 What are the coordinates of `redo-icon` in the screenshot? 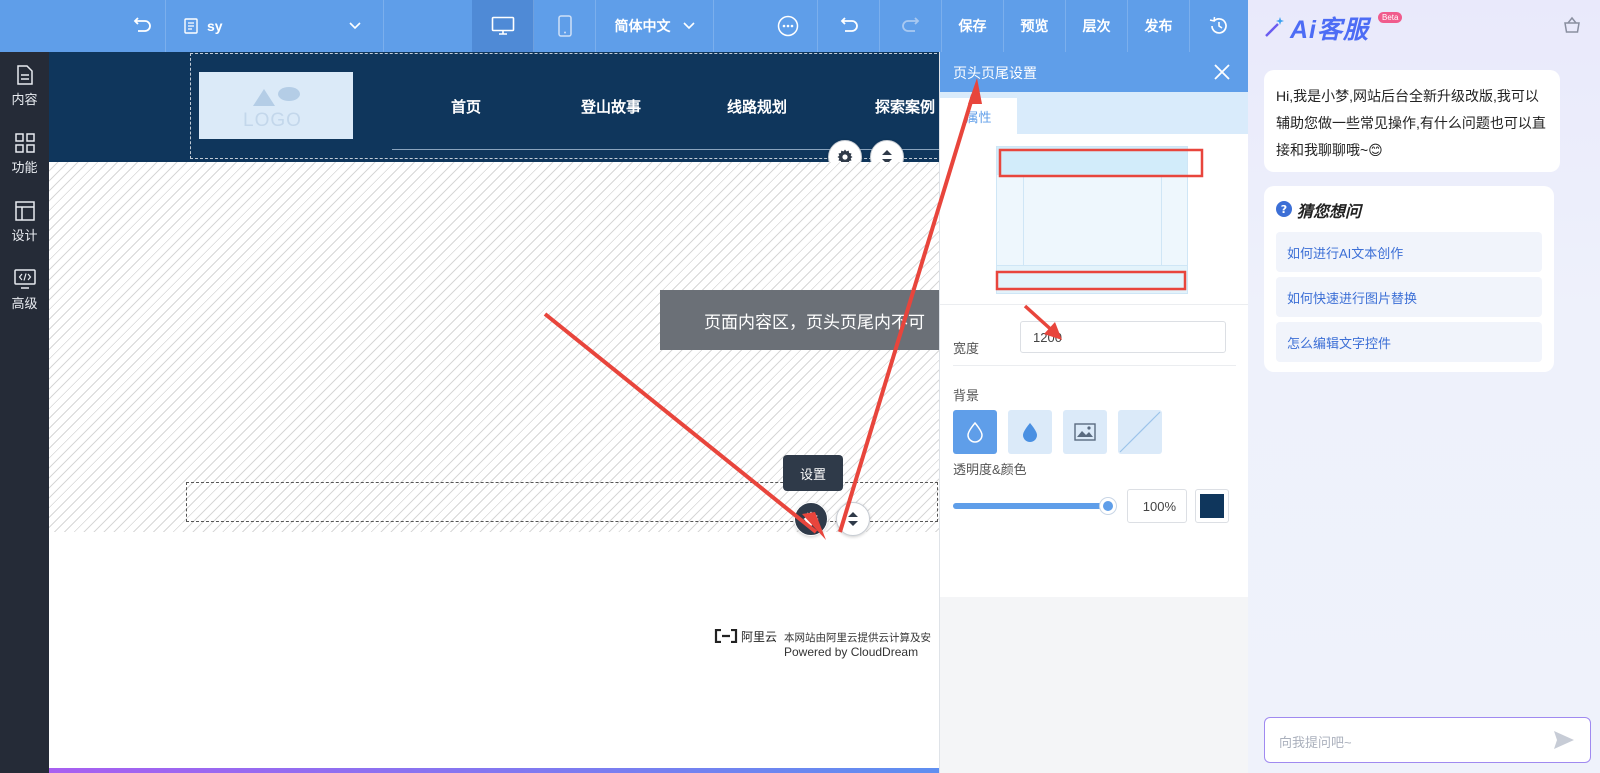 It's located at (910, 24).